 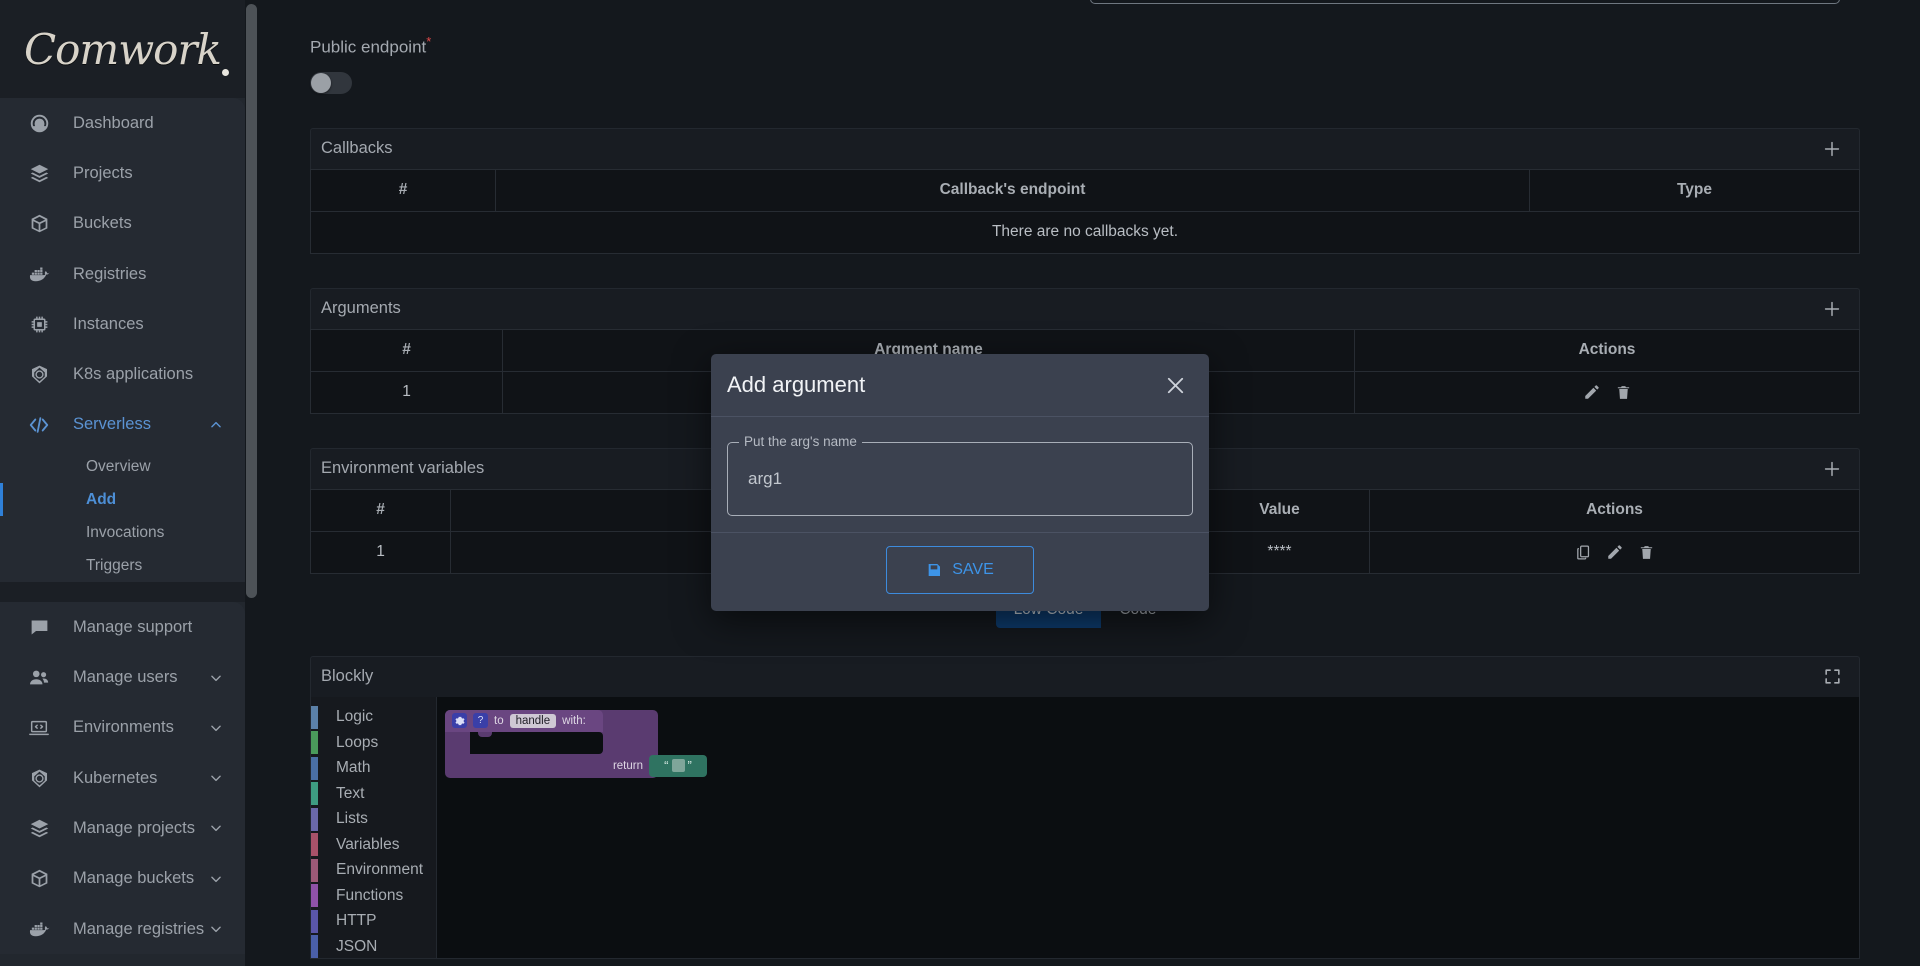 What do you see at coordinates (796, 384) in the screenshot?
I see `modal-title: Add argument` at bounding box center [796, 384].